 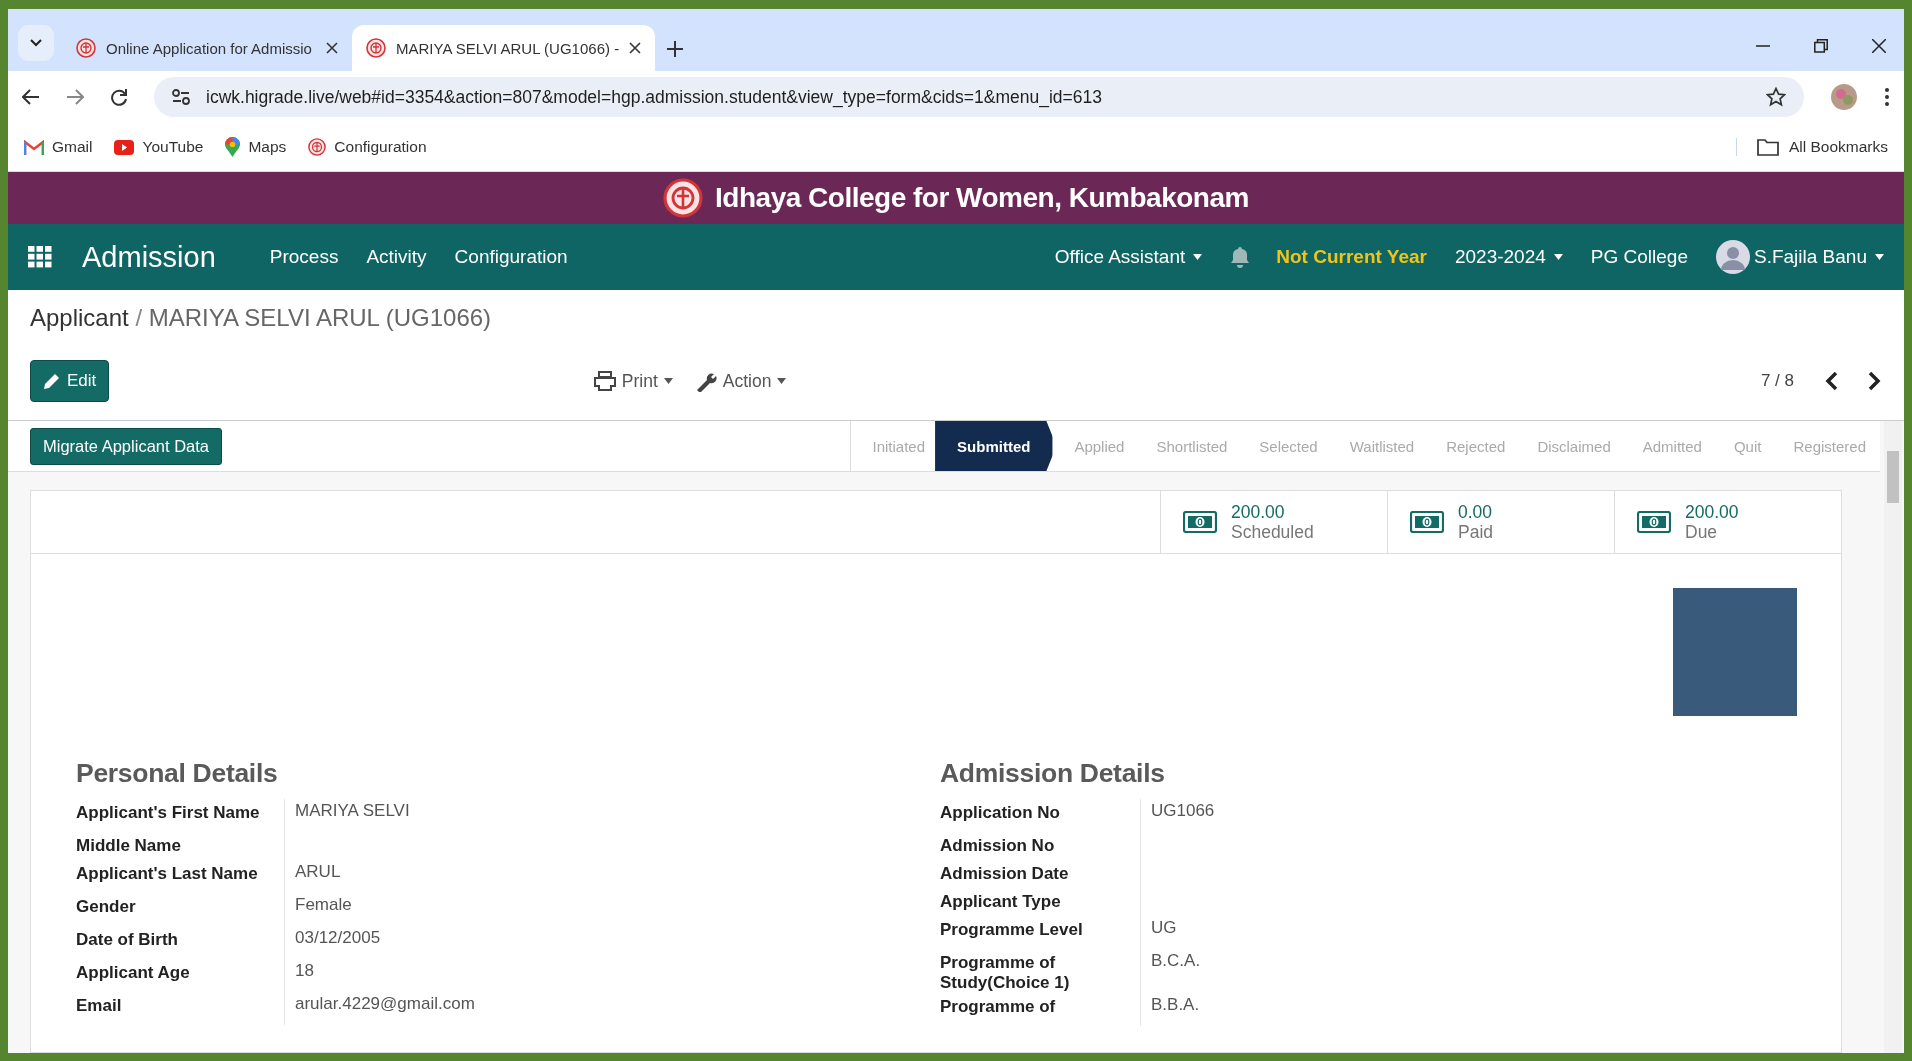 What do you see at coordinates (1040, 874) in the screenshot?
I see `field-label: Admission Date` at bounding box center [1040, 874].